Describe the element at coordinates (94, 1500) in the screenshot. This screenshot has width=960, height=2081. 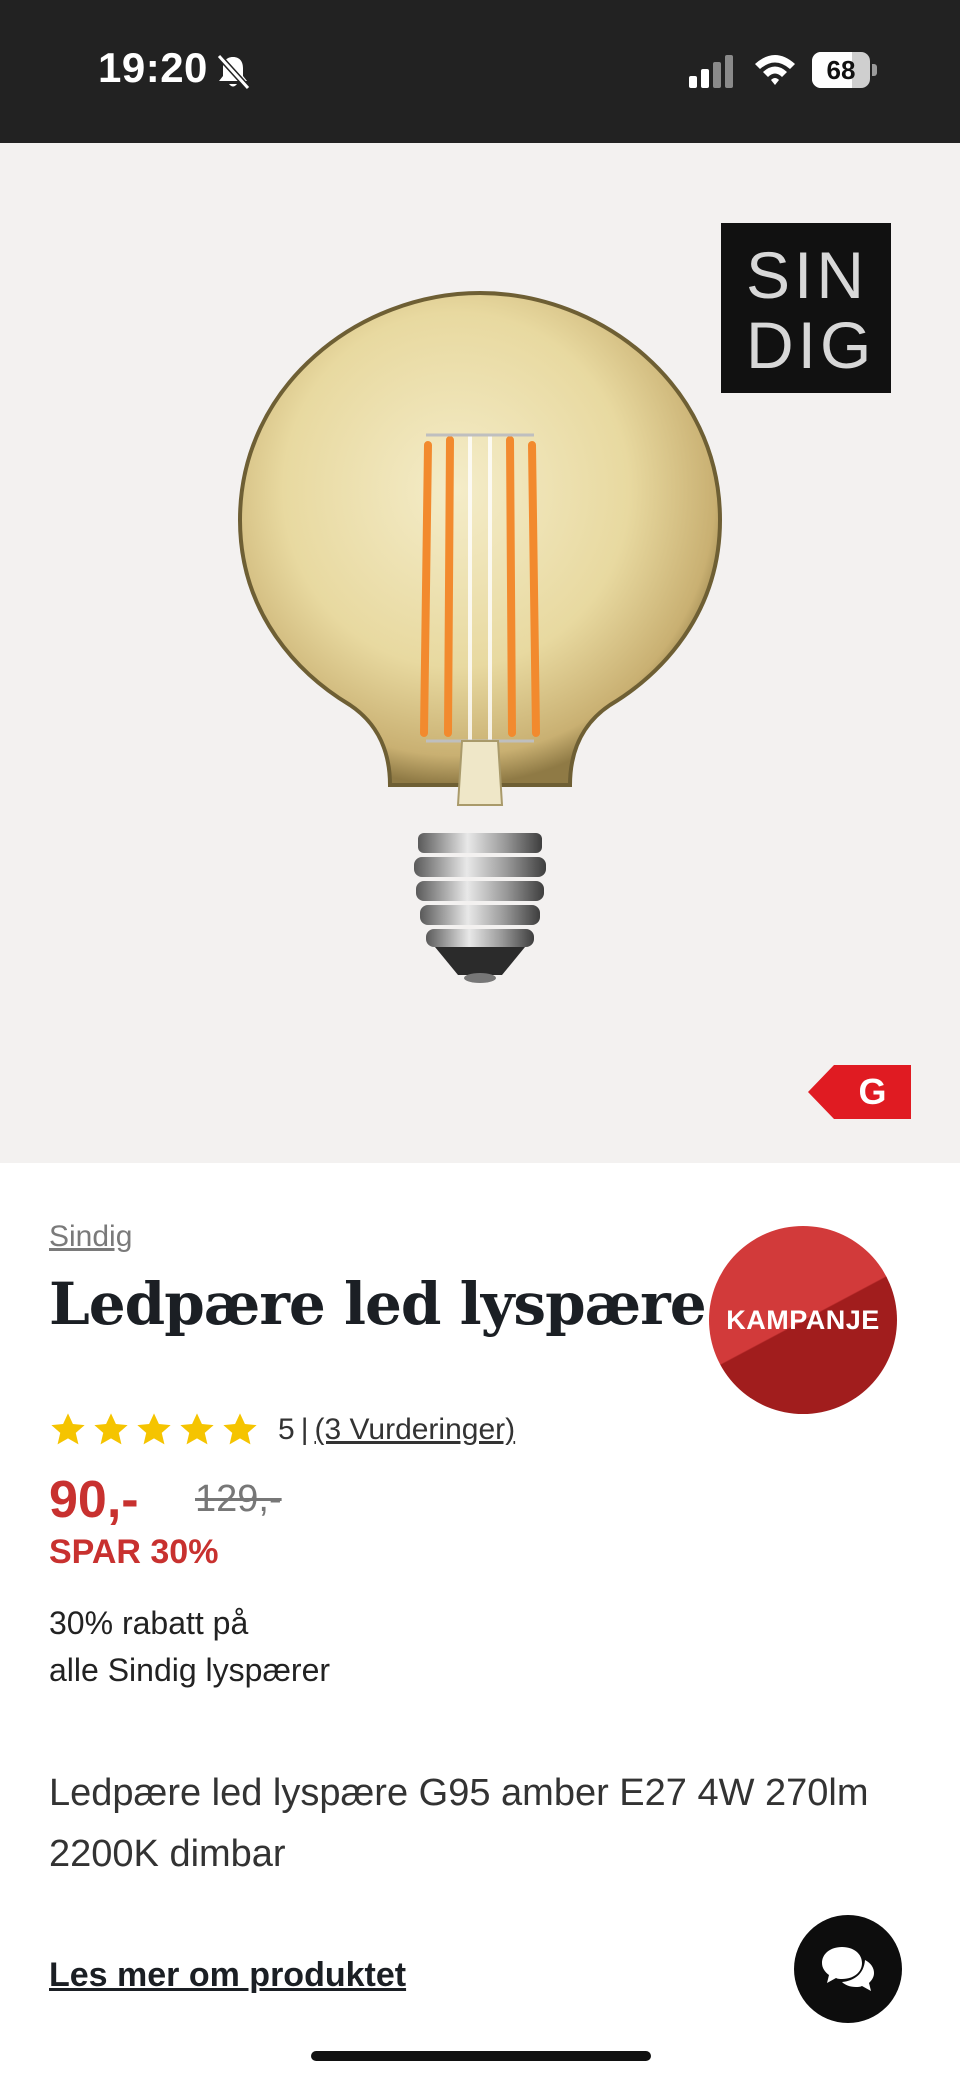
I see `current-price: 90,-` at that location.